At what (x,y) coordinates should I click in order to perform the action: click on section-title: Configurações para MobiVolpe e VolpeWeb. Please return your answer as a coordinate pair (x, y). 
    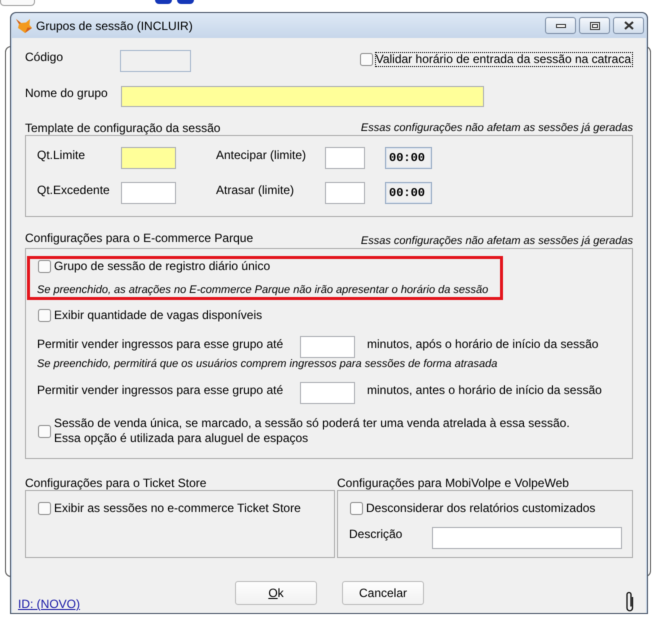
    Looking at the image, I should click on (453, 483).